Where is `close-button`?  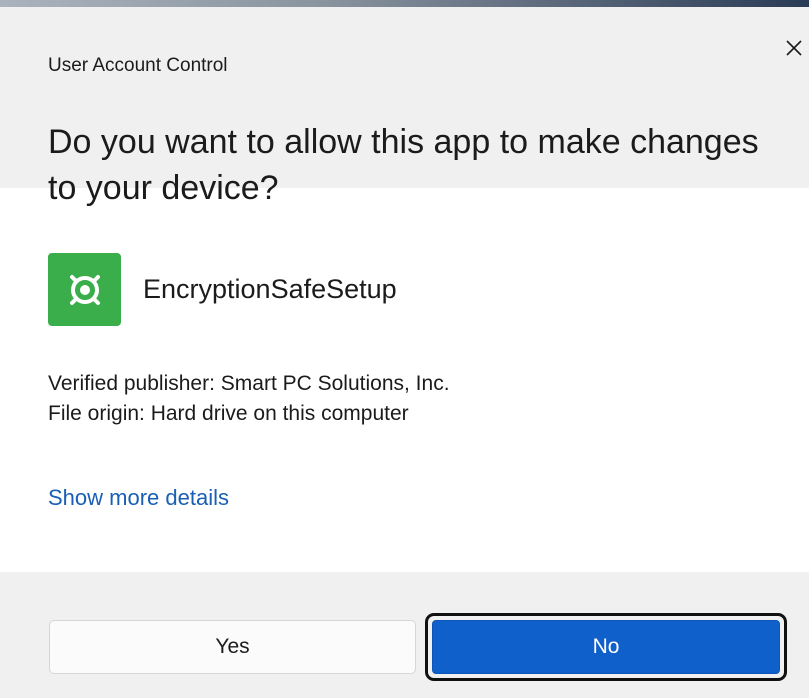
close-button is located at coordinates (794, 48).